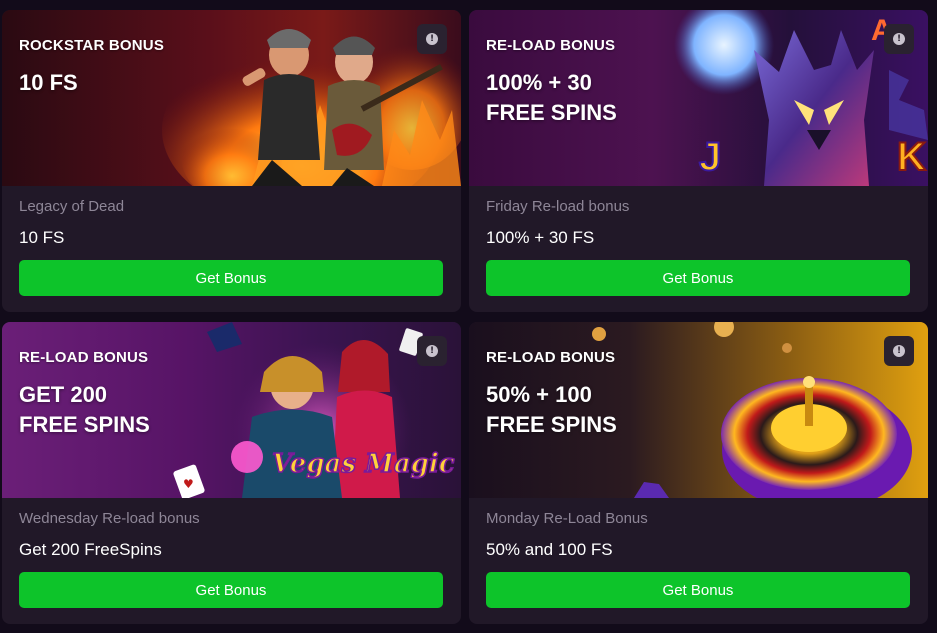  Describe the element at coordinates (551, 97) in the screenshot. I see `bonus-headline: 100% + 30 FREE SPINS` at that location.